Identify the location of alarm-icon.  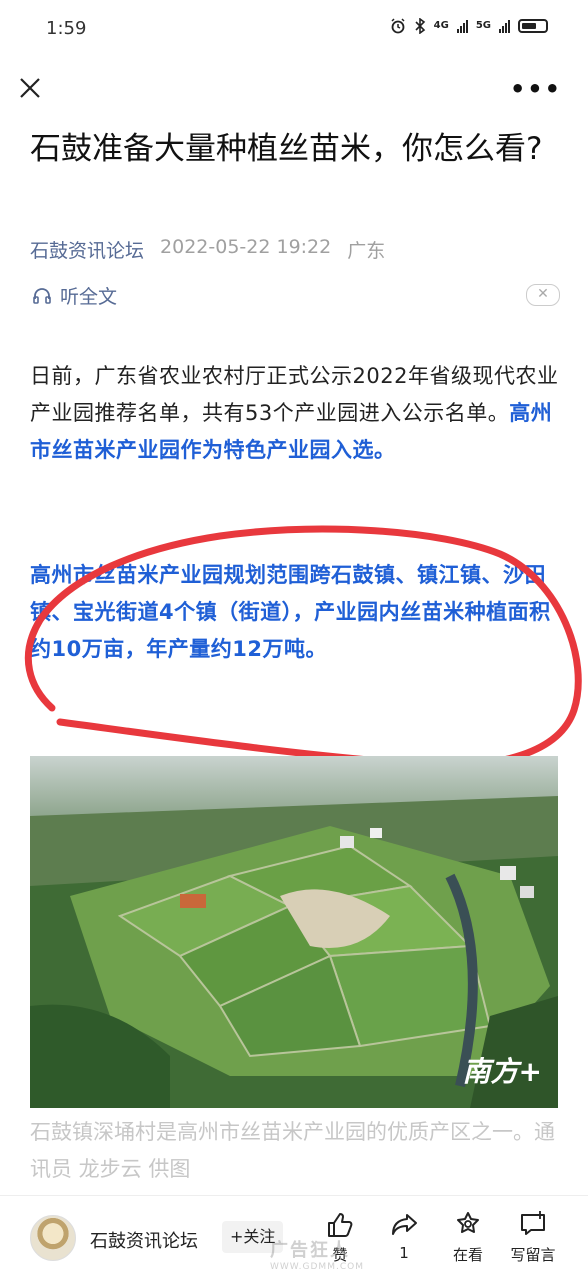
(398, 26).